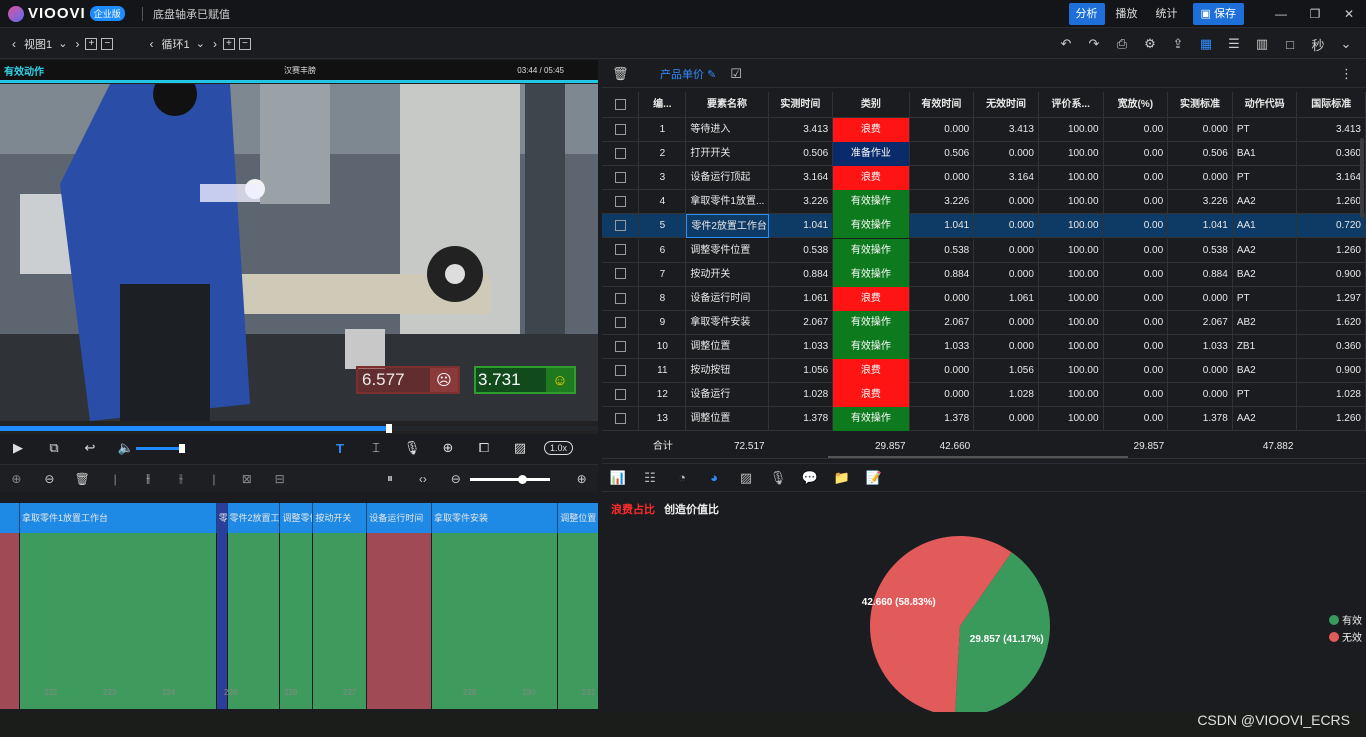  I want to click on align-icon: ⏸, so click(390, 478).